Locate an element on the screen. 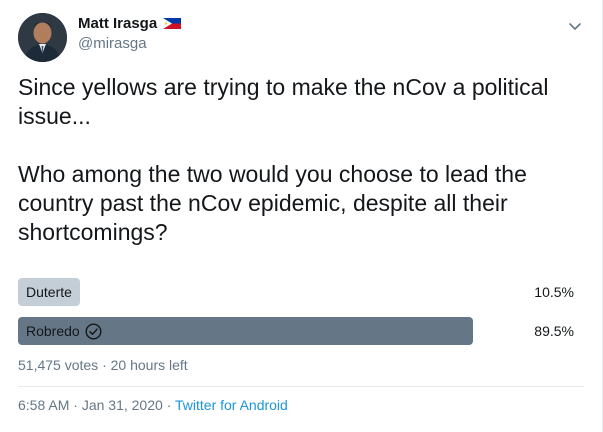 The image size is (603, 432). divider is located at coordinates (301, 386).